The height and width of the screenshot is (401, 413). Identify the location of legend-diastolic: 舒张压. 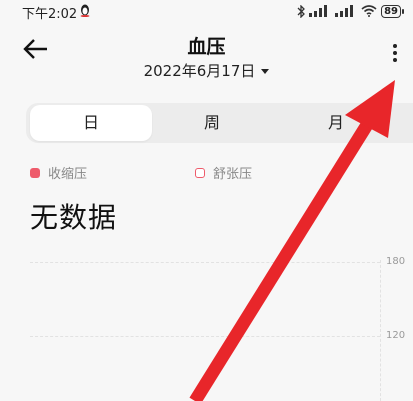
(223, 172).